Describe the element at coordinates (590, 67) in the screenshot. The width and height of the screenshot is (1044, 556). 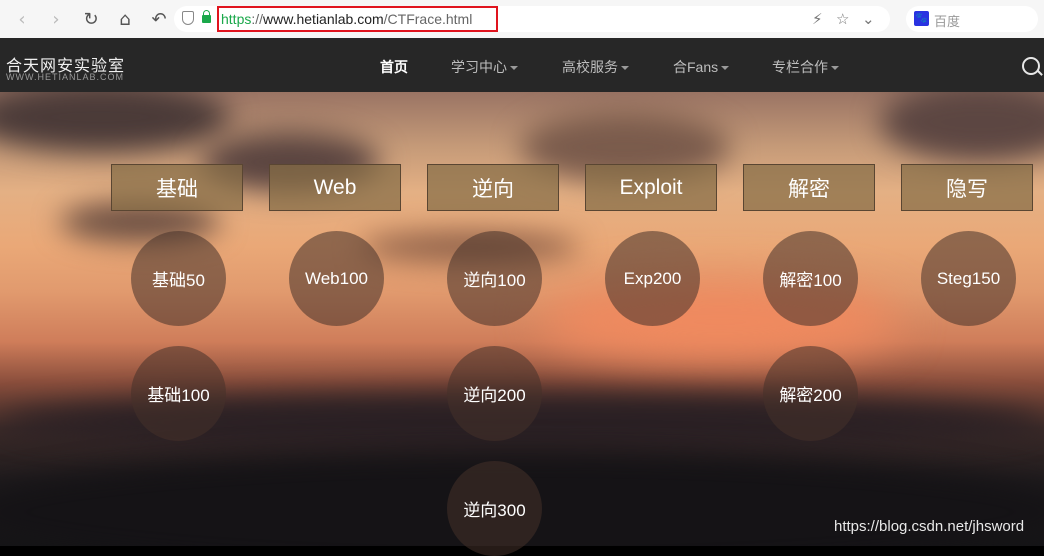
I see `nav-university-services-label: 高校服务` at that location.